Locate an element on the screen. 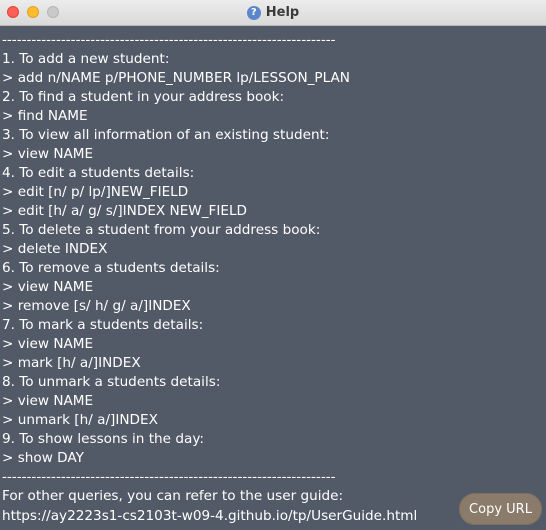 This screenshot has width=546, height=530. command-line: > remove [s/ h/ g/ a/]INDEX is located at coordinates (96, 306).